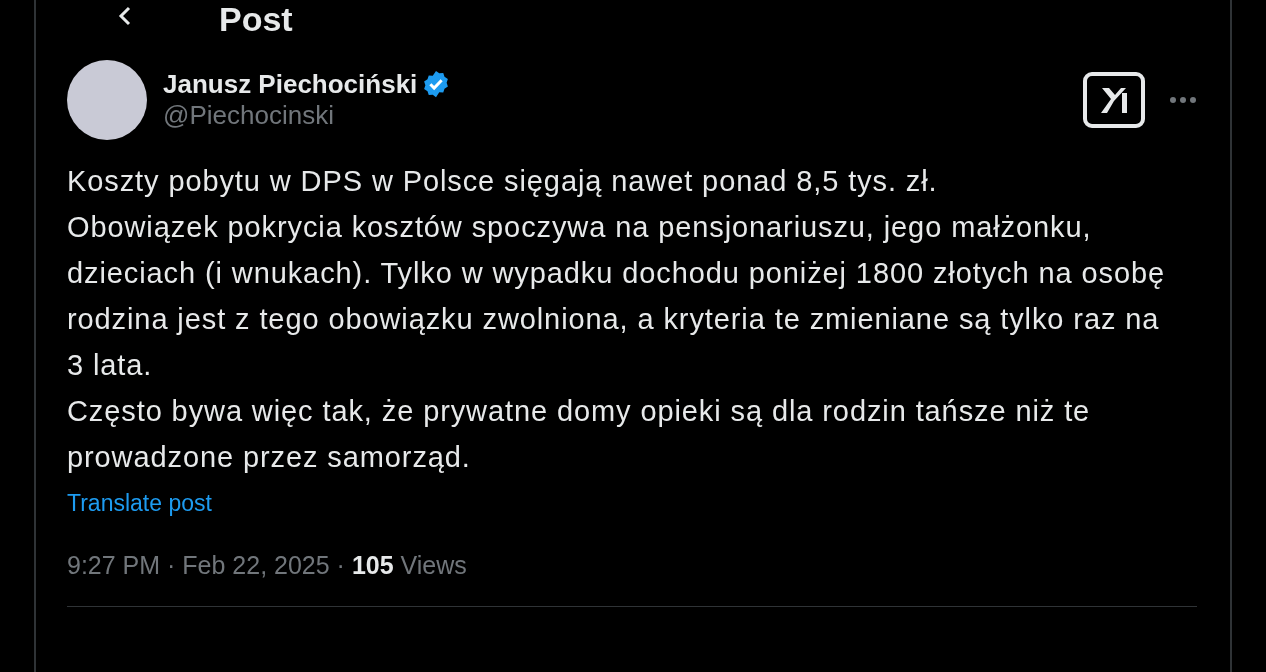  Describe the element at coordinates (290, 84) in the screenshot. I see `author-name: Janusz Piechociński` at that location.